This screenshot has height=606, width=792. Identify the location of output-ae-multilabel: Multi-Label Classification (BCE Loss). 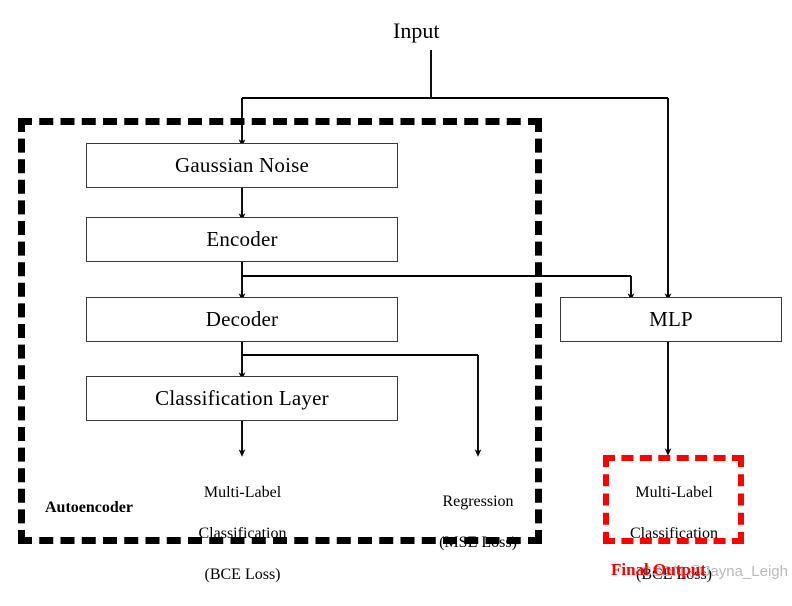
(242, 534).